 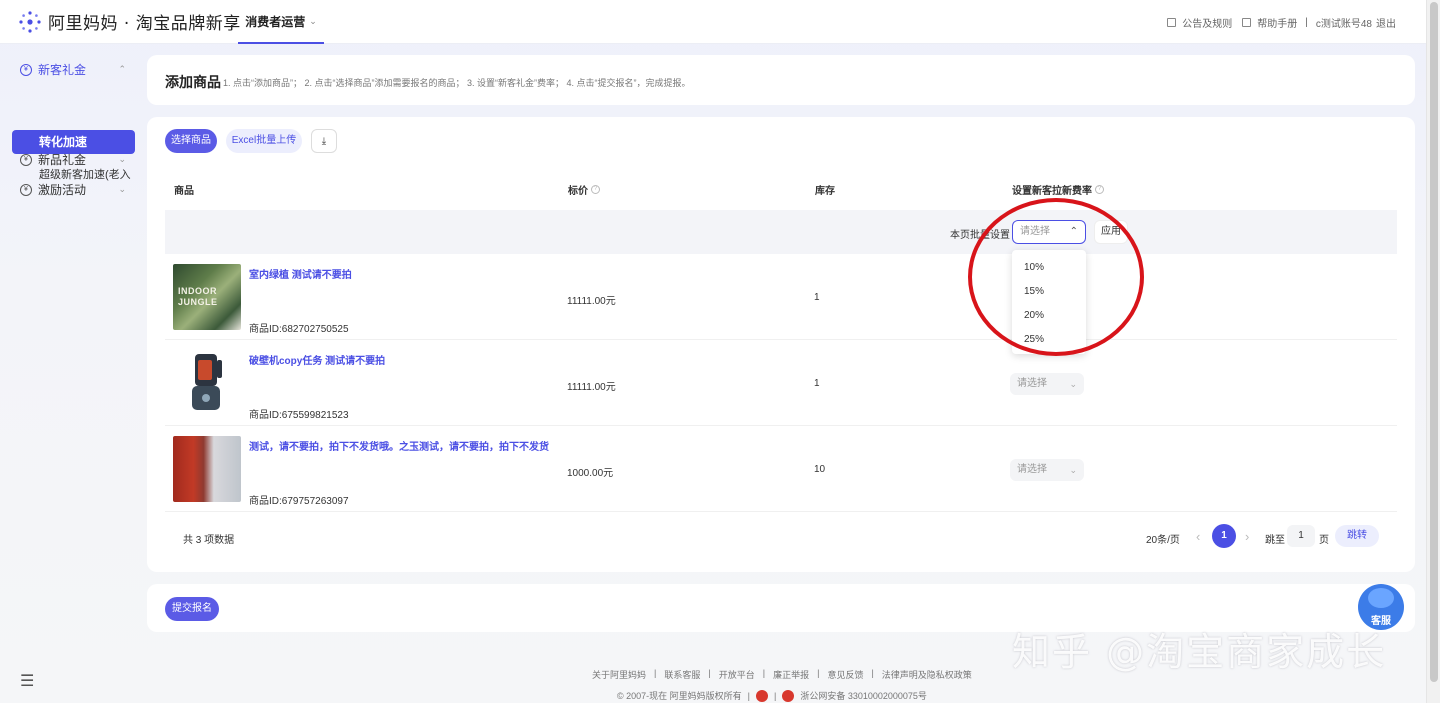 I want to click on product-name-link: 测试，请不要拍，拍下不发货哦。之玉测试，请不要拍，拍下不发货, so click(x=399, y=445).